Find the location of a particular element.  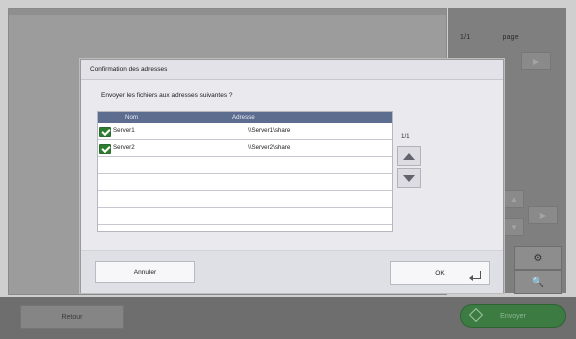

next-button-bg: ▶ is located at coordinates (543, 215).